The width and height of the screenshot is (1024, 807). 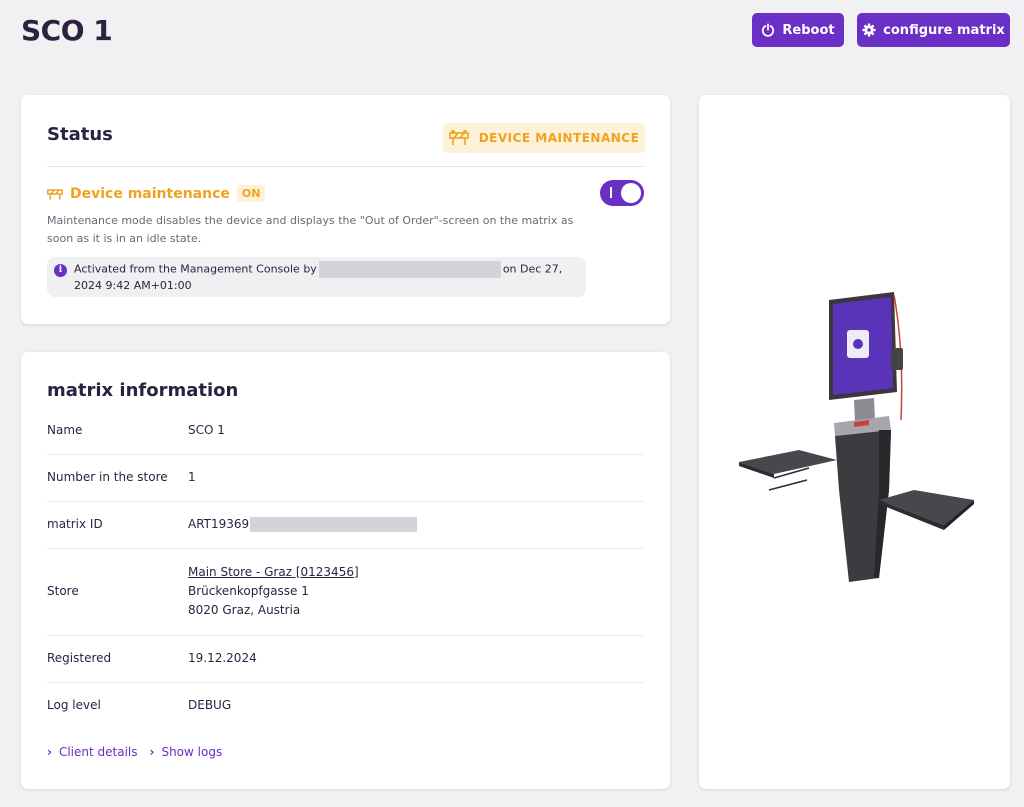 What do you see at coordinates (65, 430) in the screenshot?
I see `info-row-label: Name` at bounding box center [65, 430].